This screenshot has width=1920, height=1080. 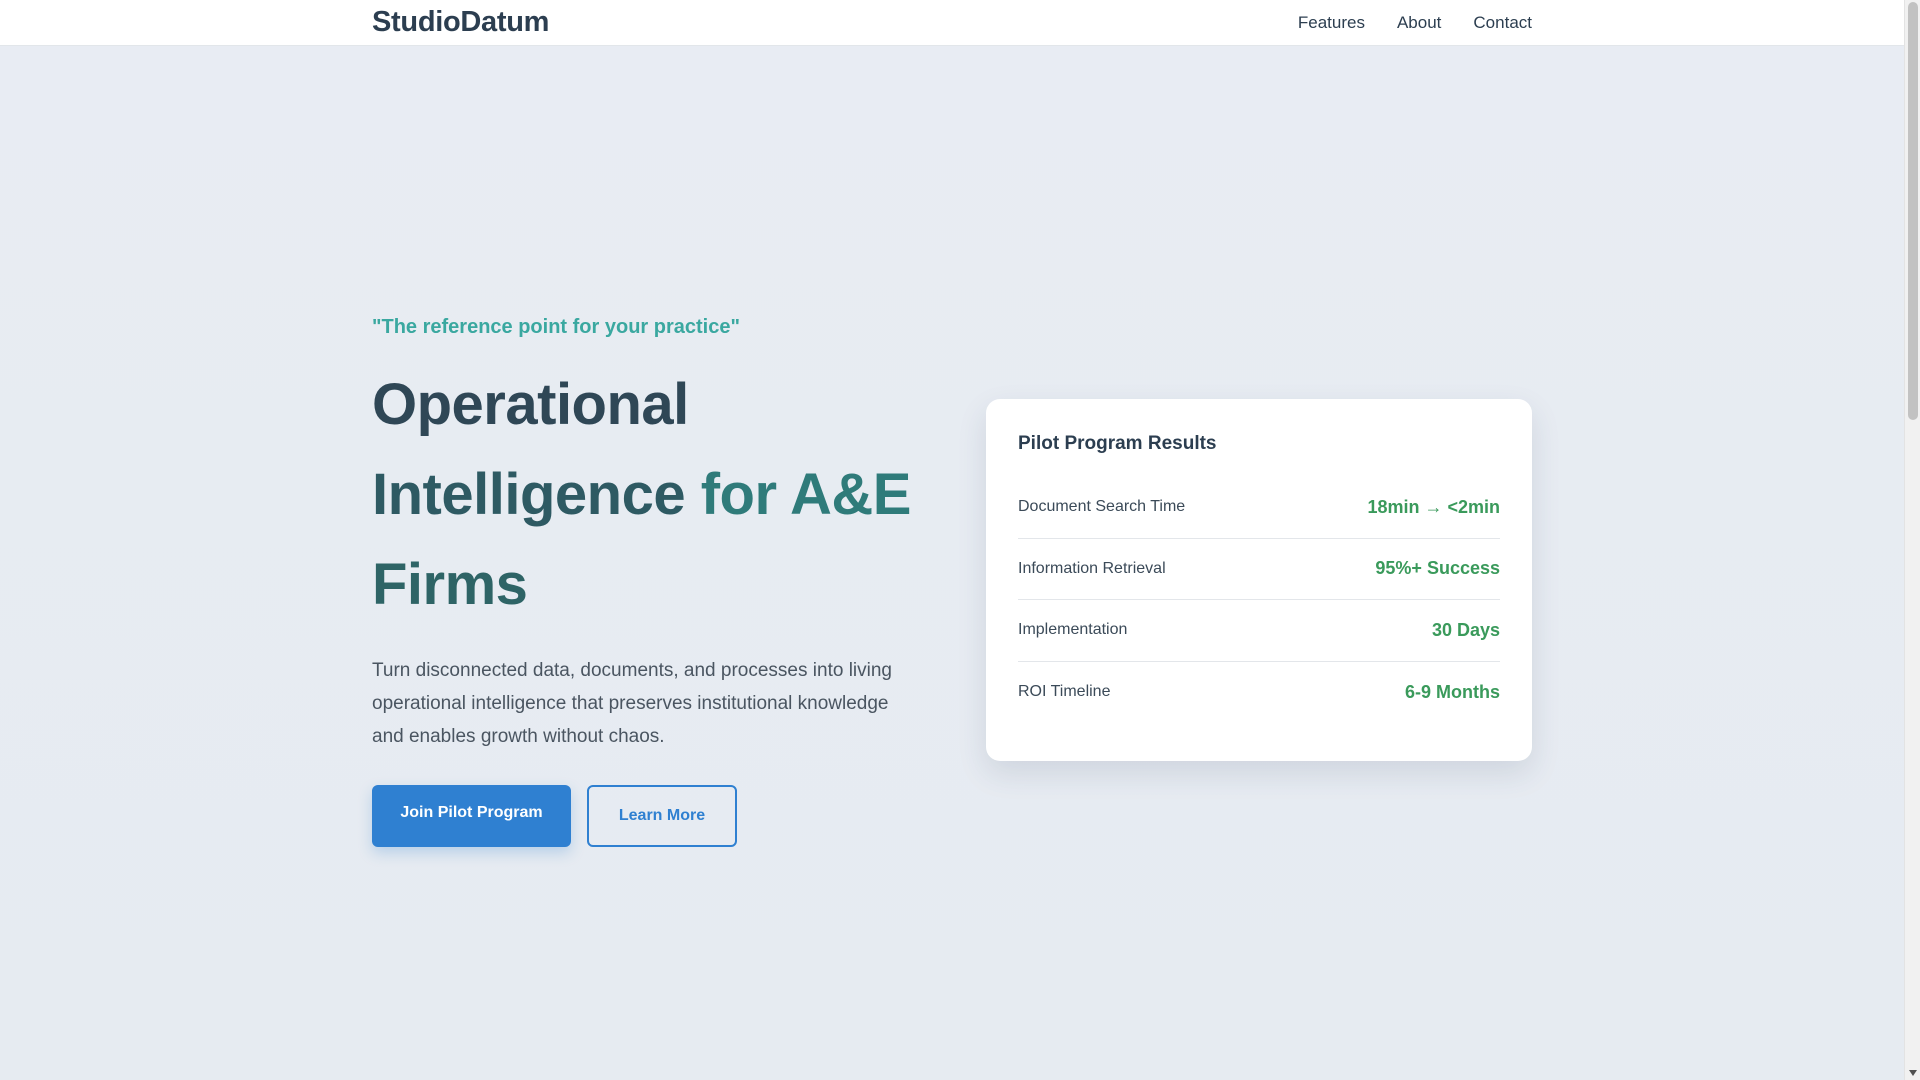 What do you see at coordinates (530, 404) in the screenshot?
I see `headline-line-1: Operational` at bounding box center [530, 404].